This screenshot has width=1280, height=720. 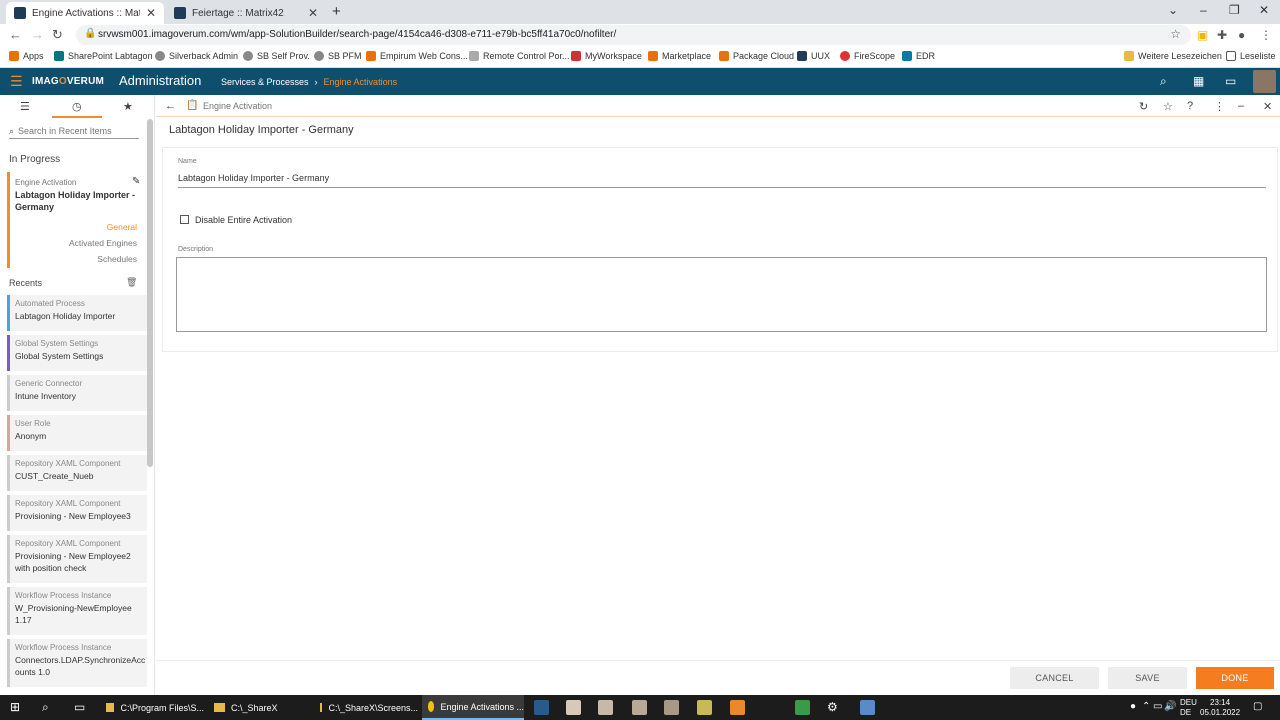 What do you see at coordinates (1220, 708) in the screenshot?
I see `system-clock: 23:14 05.01.2022` at bounding box center [1220, 708].